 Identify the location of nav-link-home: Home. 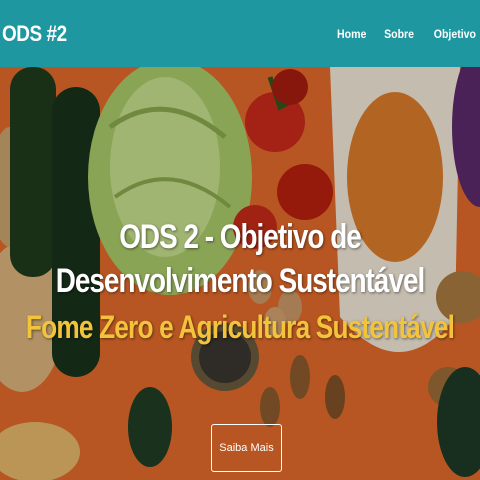
(351, 34).